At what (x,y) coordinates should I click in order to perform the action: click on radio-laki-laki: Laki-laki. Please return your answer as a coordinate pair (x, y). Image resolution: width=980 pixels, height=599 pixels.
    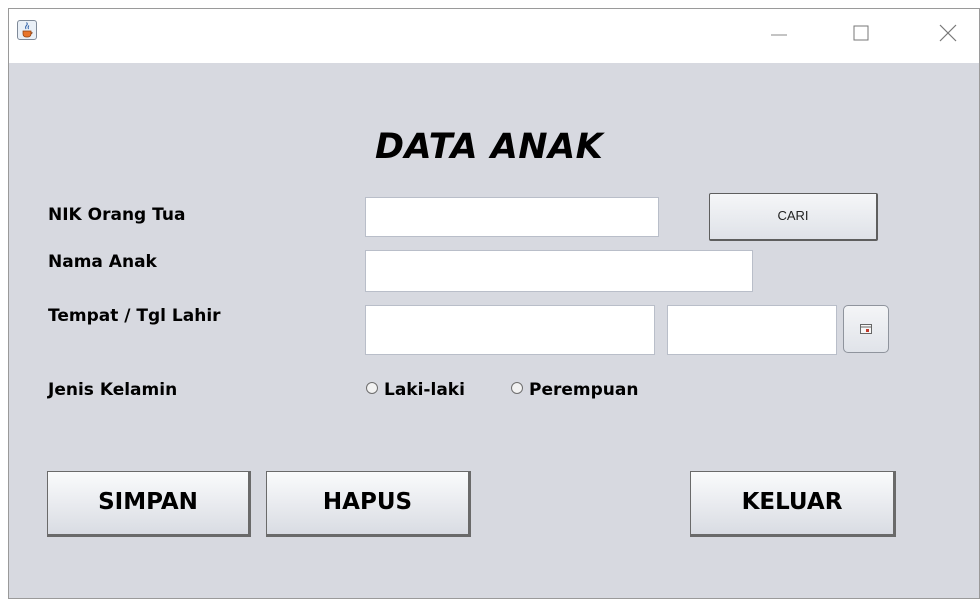
    Looking at the image, I should click on (415, 390).